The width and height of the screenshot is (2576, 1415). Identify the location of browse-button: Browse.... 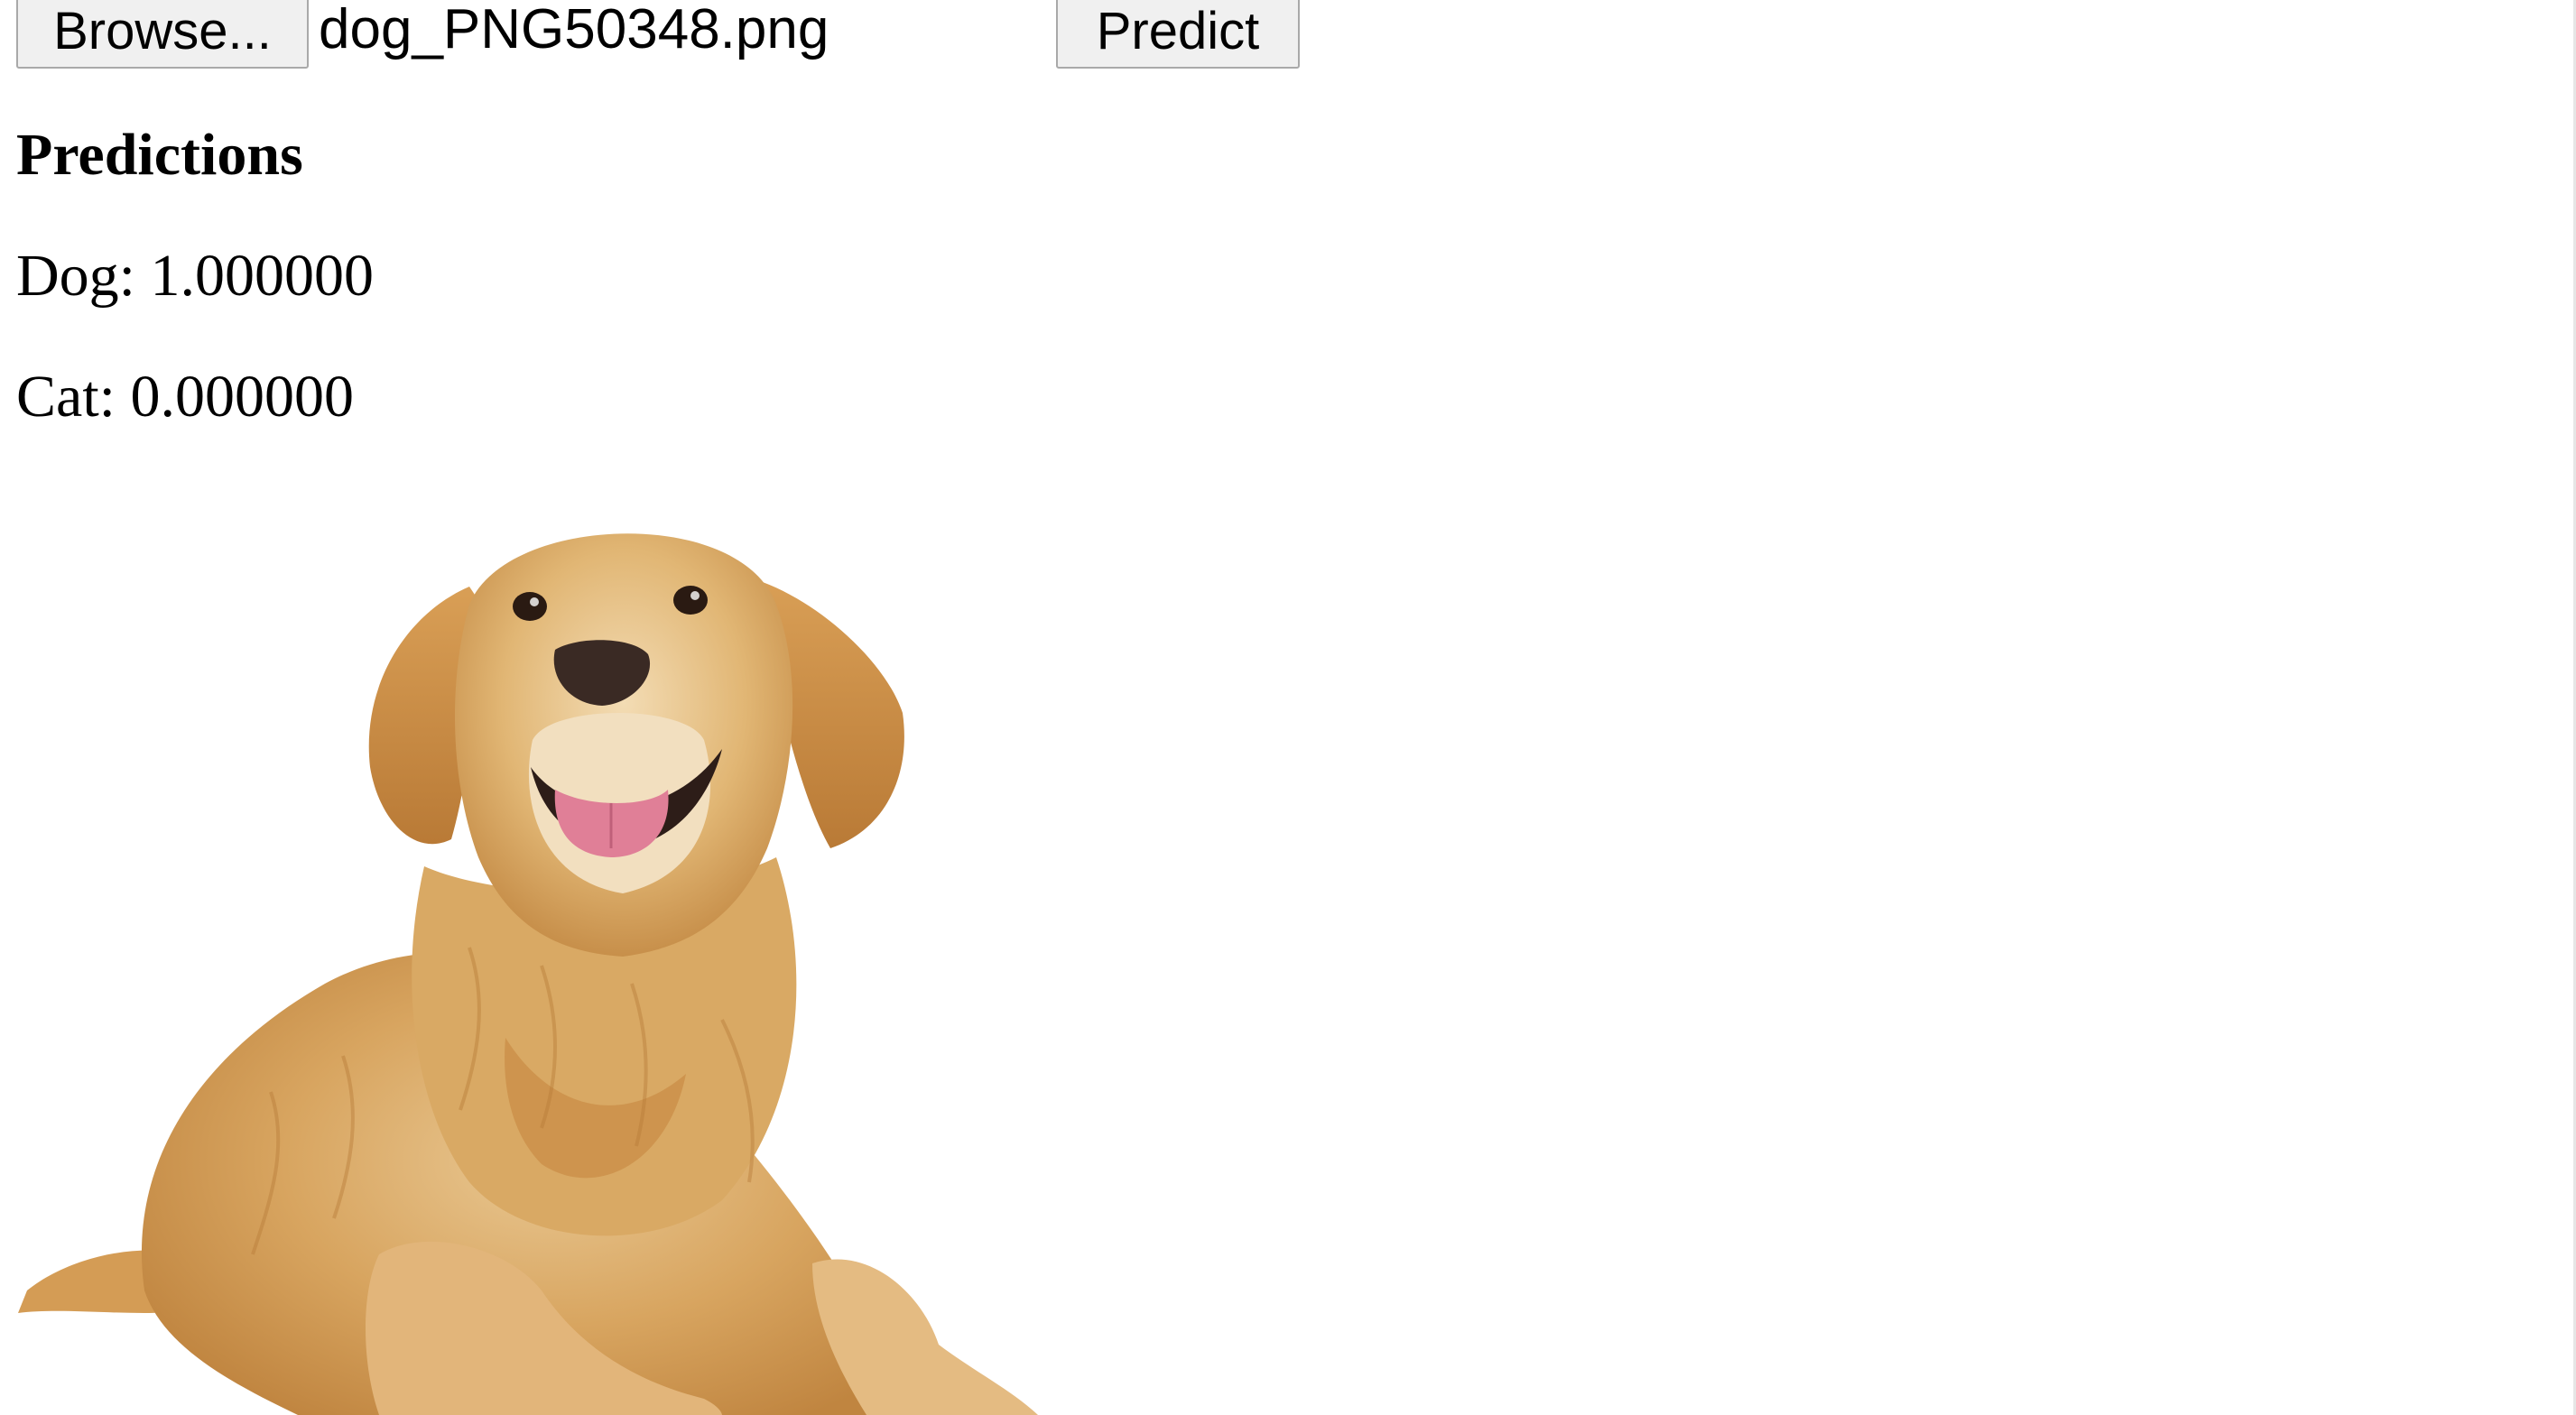
(162, 34).